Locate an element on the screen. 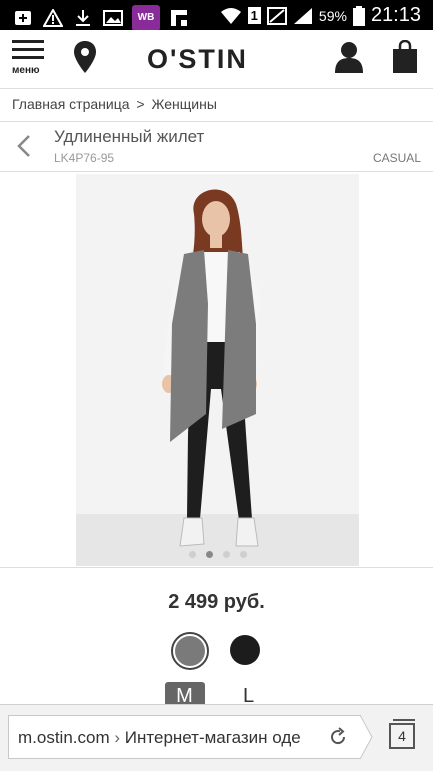 The image size is (433, 771). product-category: CASUAL is located at coordinates (396, 158).